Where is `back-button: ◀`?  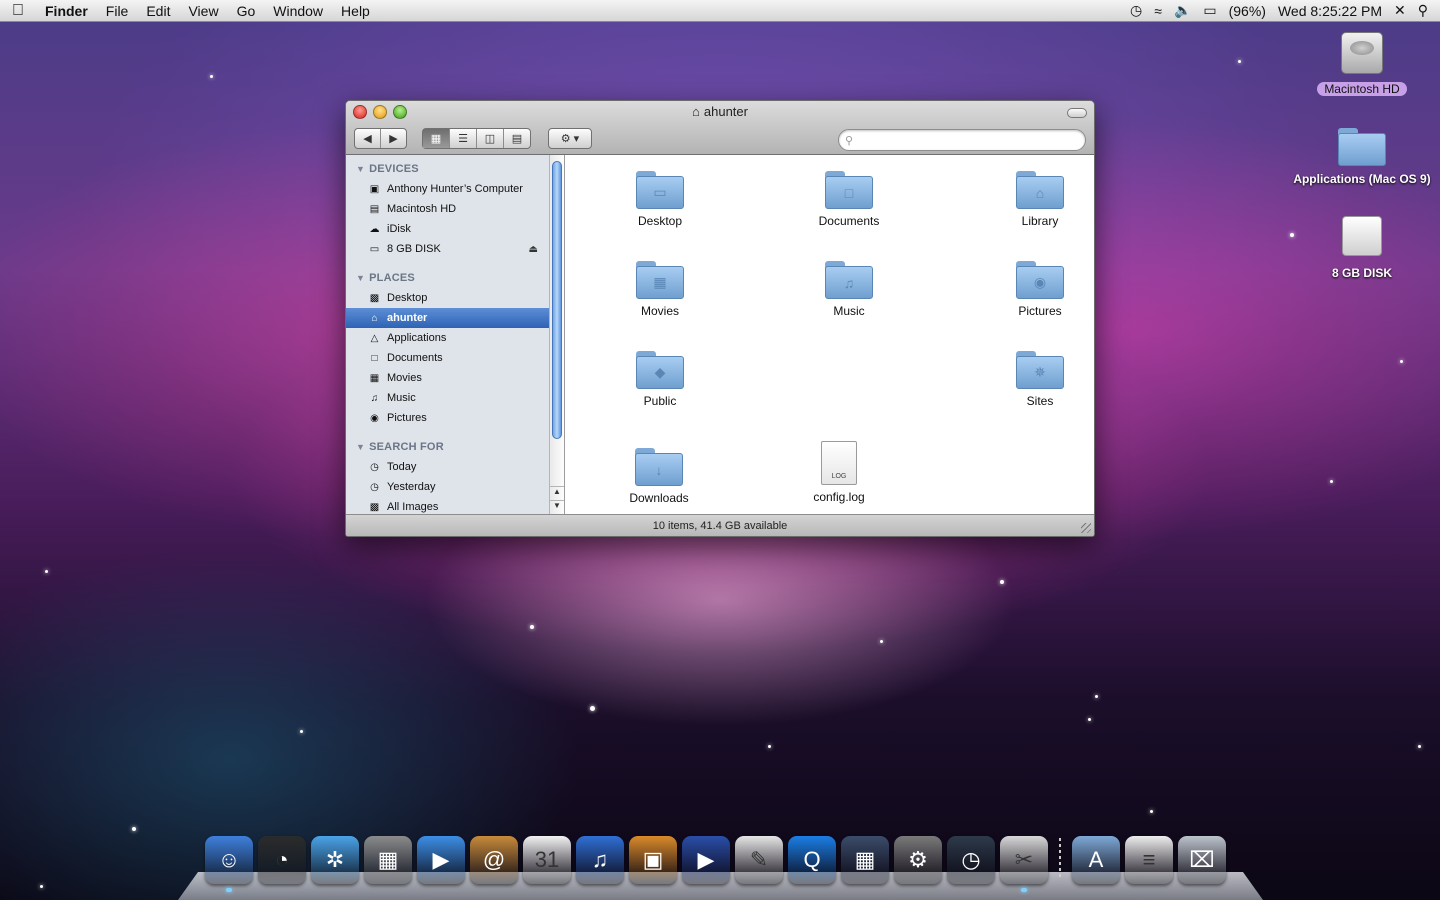
back-button: ◀ is located at coordinates (368, 138).